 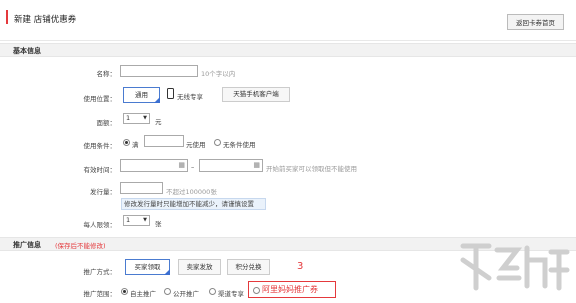 What do you see at coordinates (158, 224) in the screenshot?
I see `limit-unit: 张` at bounding box center [158, 224].